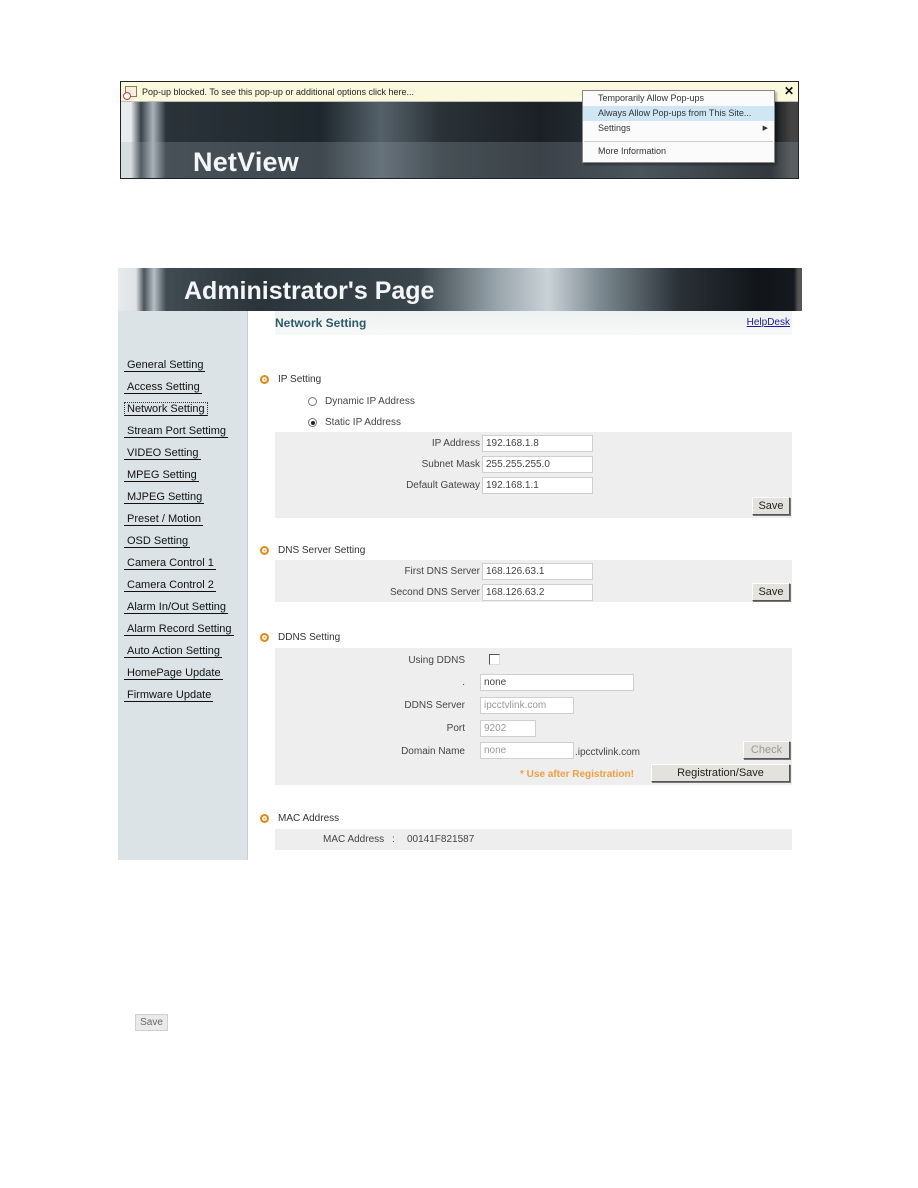 The height and width of the screenshot is (1188, 918). What do you see at coordinates (508, 728) in the screenshot?
I see `port-input` at bounding box center [508, 728].